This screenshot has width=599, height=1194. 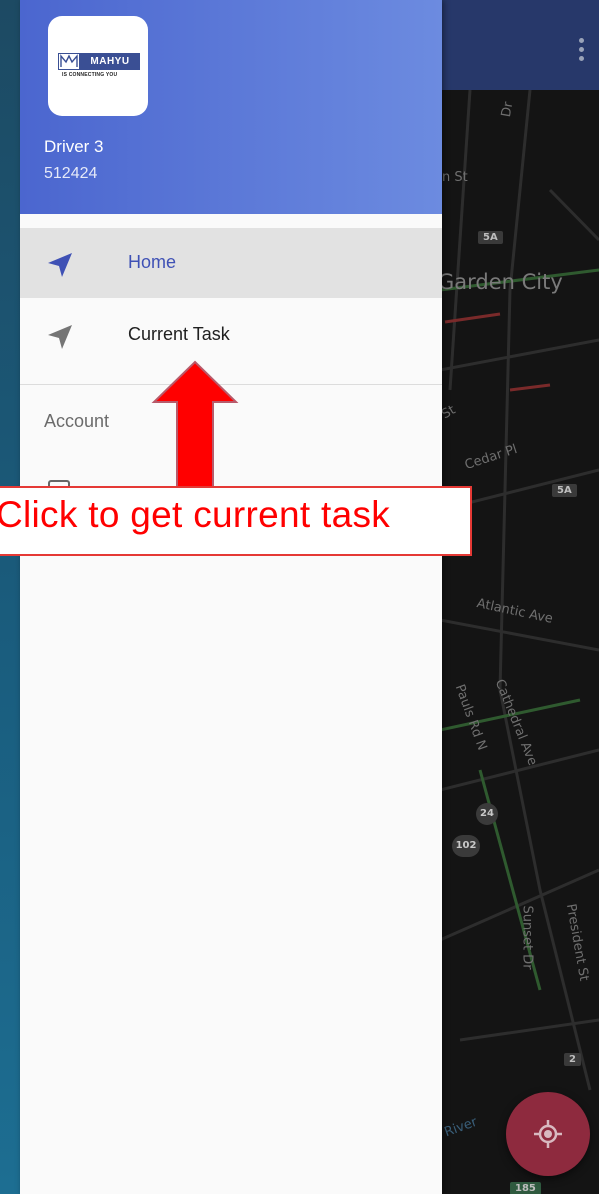 I want to click on logo-wordmark: MAHYU, so click(x=110, y=61).